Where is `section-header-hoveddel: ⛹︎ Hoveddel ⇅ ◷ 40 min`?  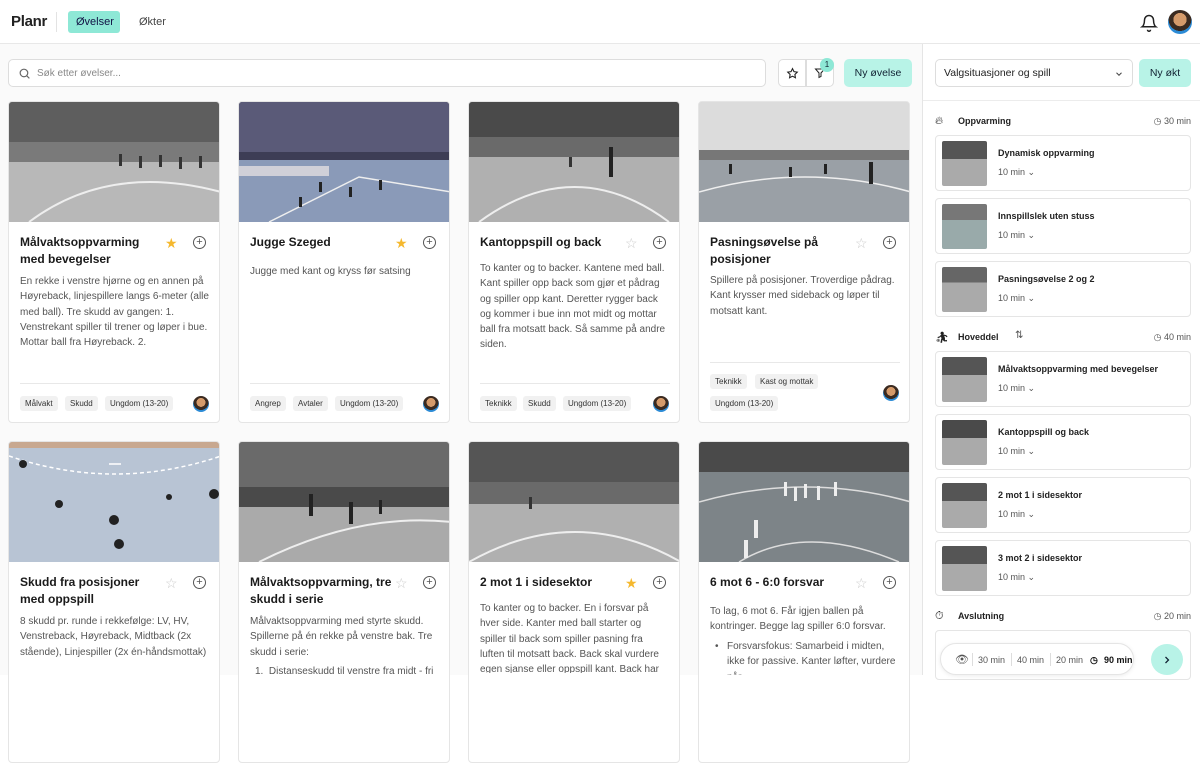
section-header-hoveddel: ⛹︎ Hoveddel ⇅ ◷ 40 min is located at coordinates (1063, 338).